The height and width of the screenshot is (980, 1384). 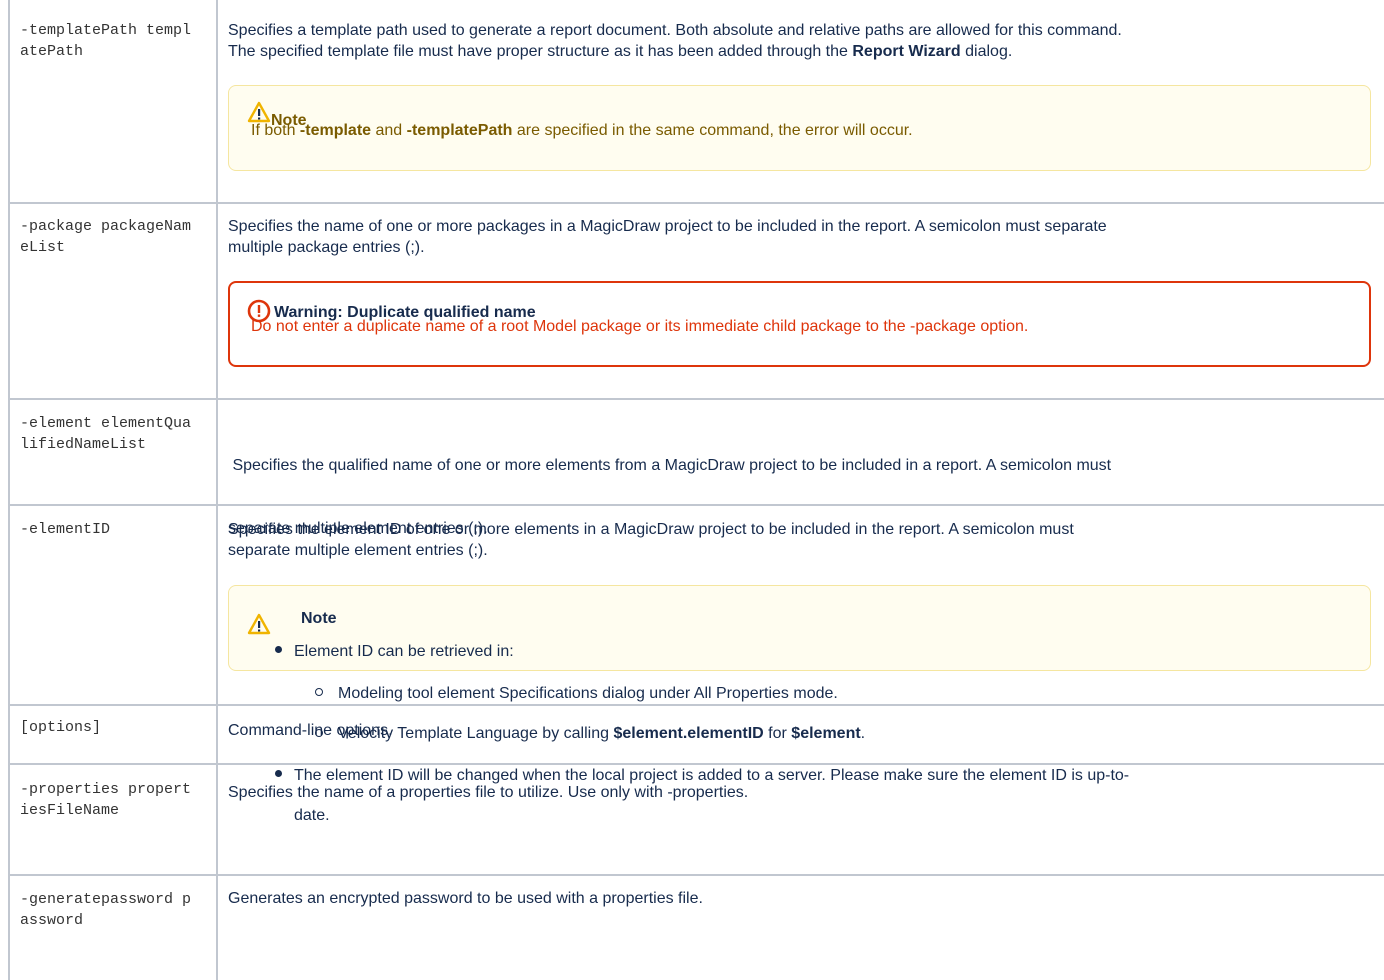 What do you see at coordinates (65, 529) in the screenshot?
I see `option-name: -elementID` at bounding box center [65, 529].